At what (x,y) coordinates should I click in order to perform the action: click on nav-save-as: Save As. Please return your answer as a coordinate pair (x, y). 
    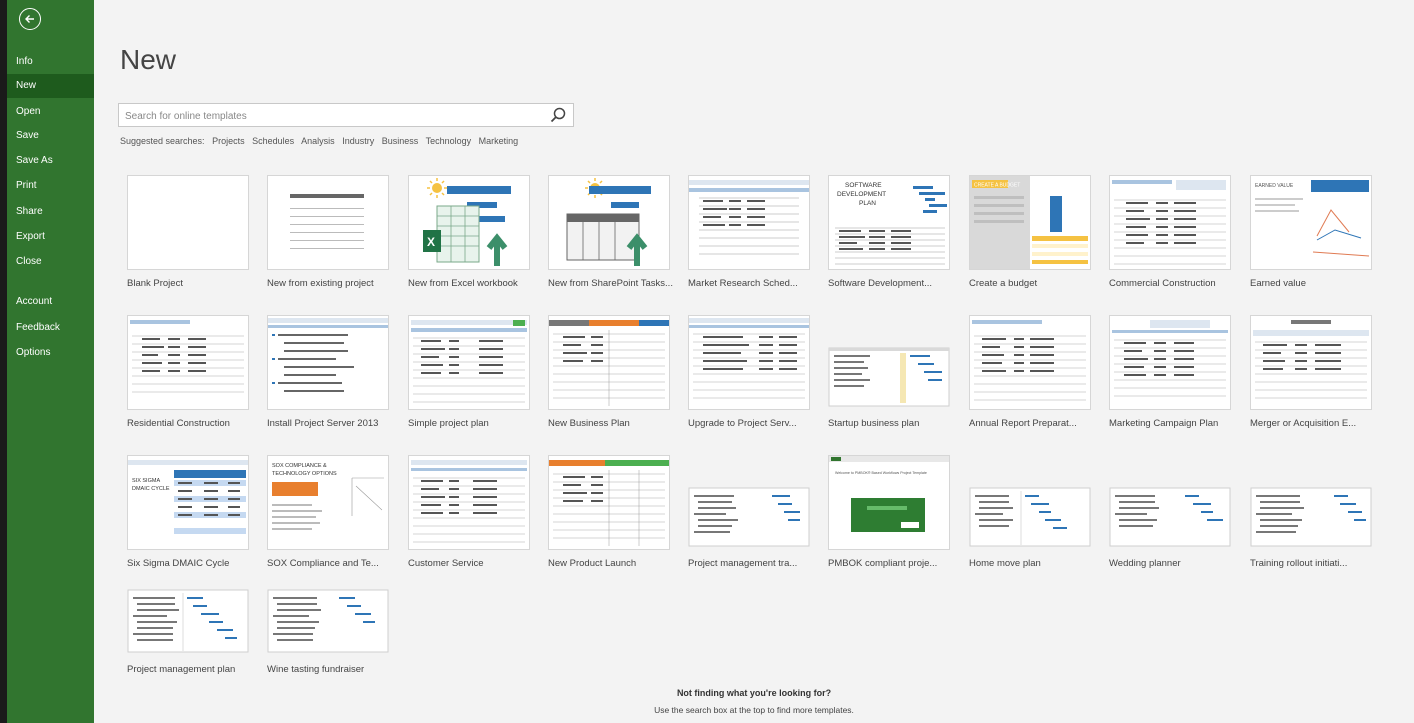
    Looking at the image, I should click on (50, 161).